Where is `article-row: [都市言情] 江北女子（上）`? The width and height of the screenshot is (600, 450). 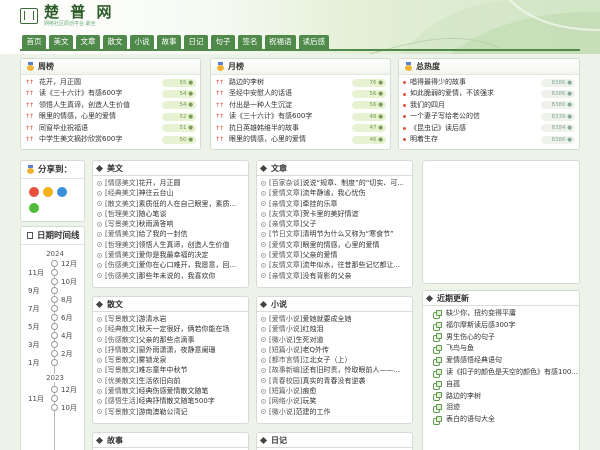
article-row: [都市言情] 江北女子（上） is located at coordinates (334, 360).